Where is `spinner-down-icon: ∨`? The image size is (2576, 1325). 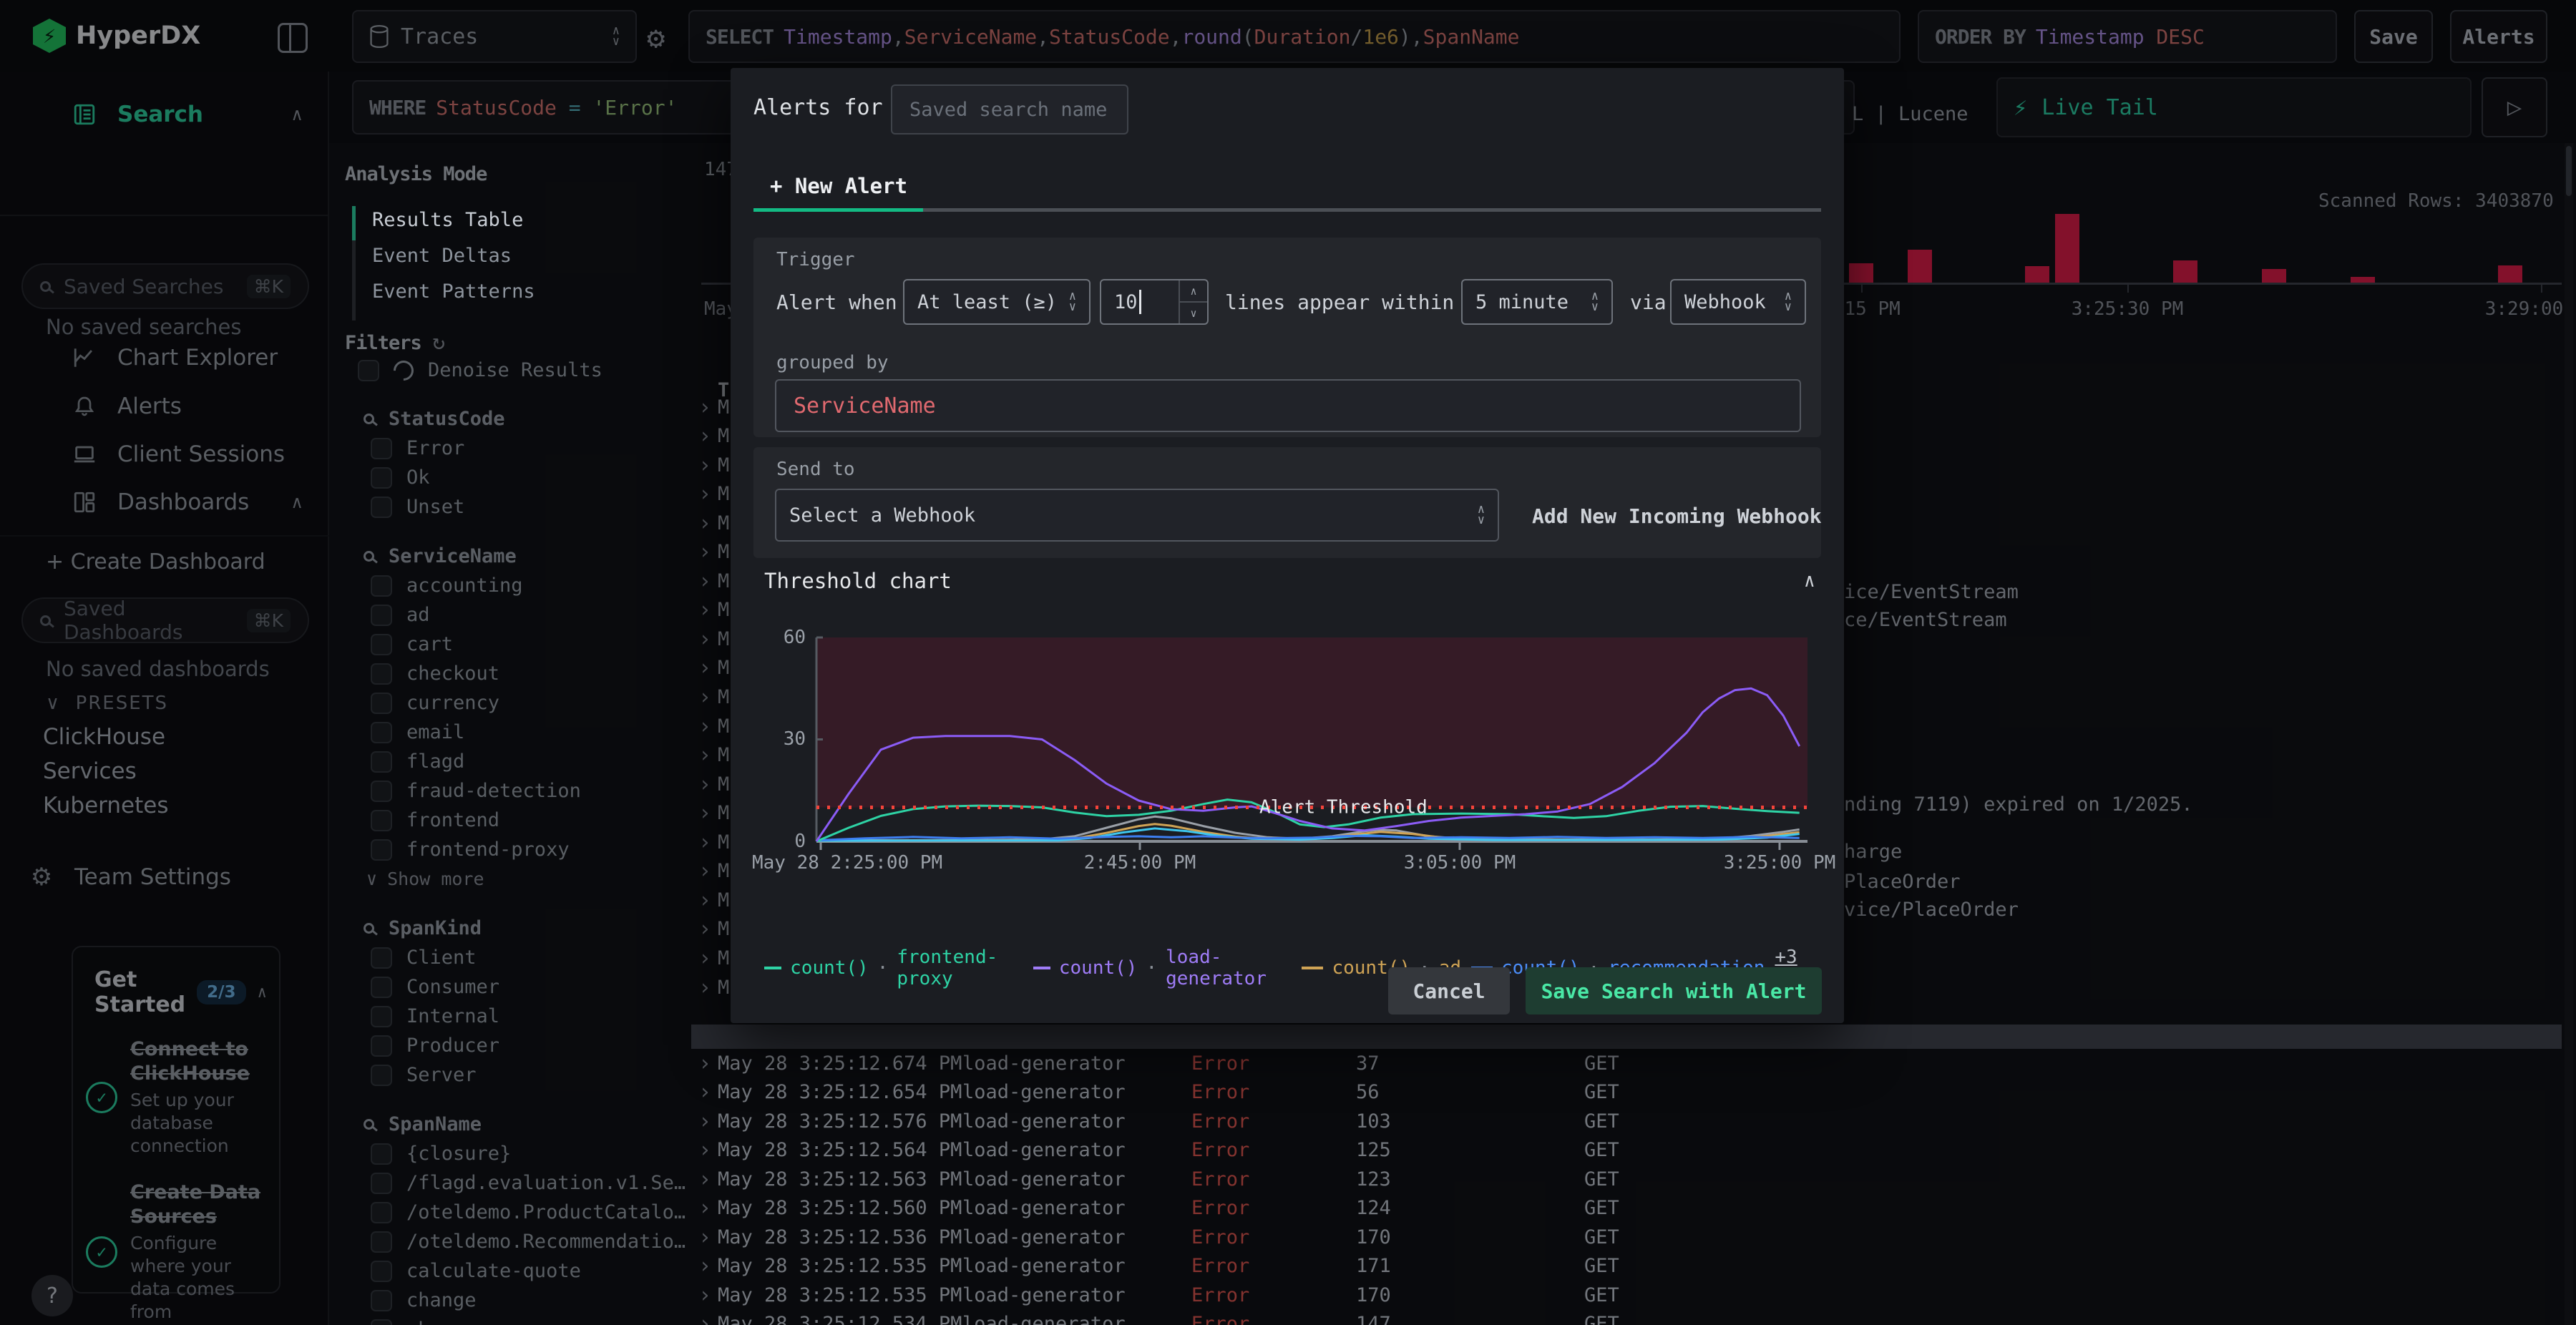 spinner-down-icon: ∨ is located at coordinates (1193, 312).